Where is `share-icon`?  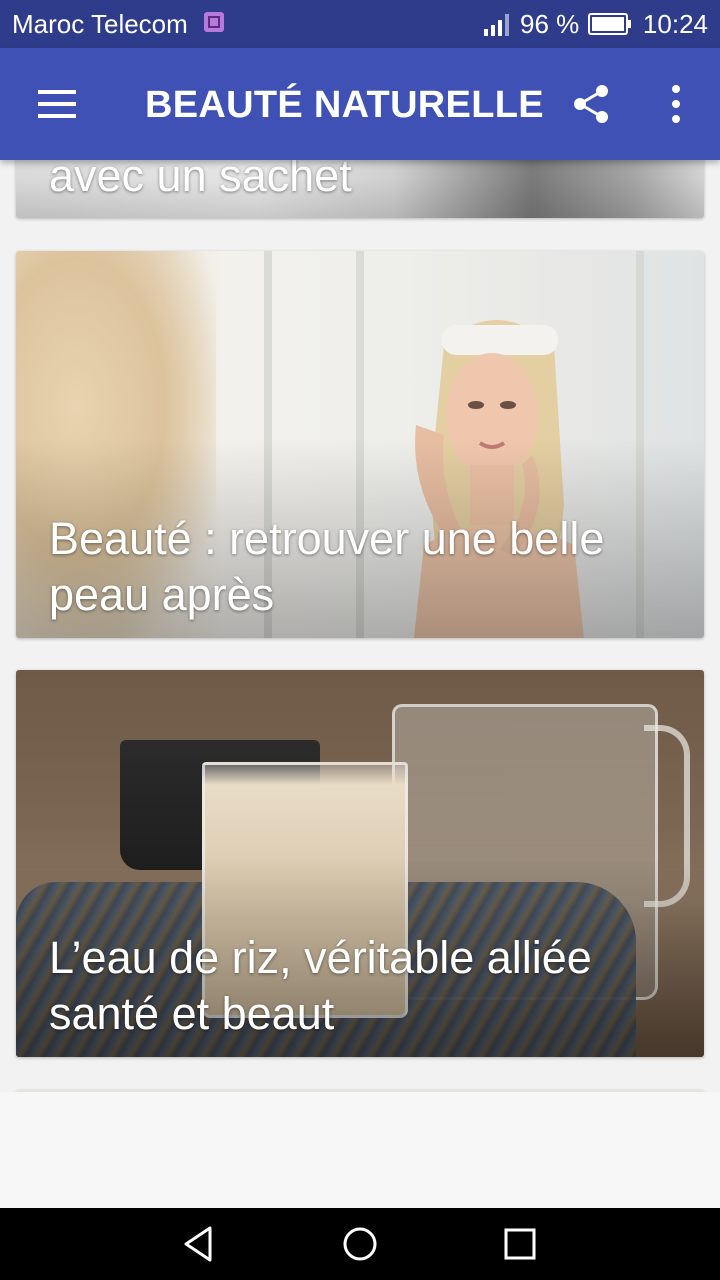 share-icon is located at coordinates (592, 104).